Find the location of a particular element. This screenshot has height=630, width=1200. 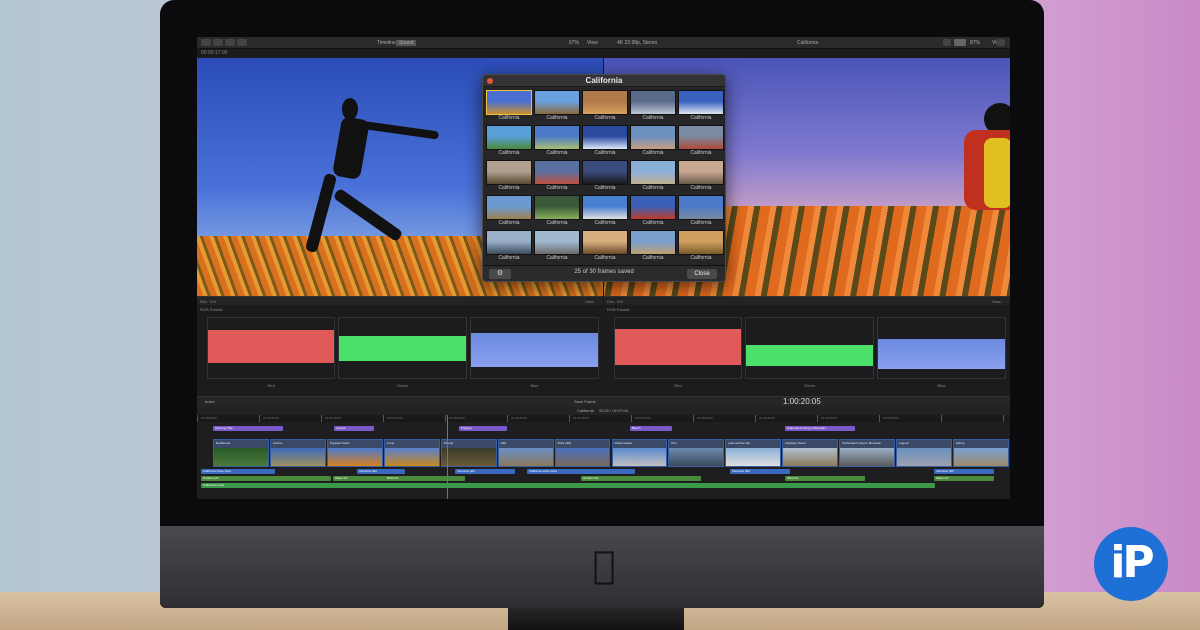

video-clip: Jump is located at coordinates (411, 453).